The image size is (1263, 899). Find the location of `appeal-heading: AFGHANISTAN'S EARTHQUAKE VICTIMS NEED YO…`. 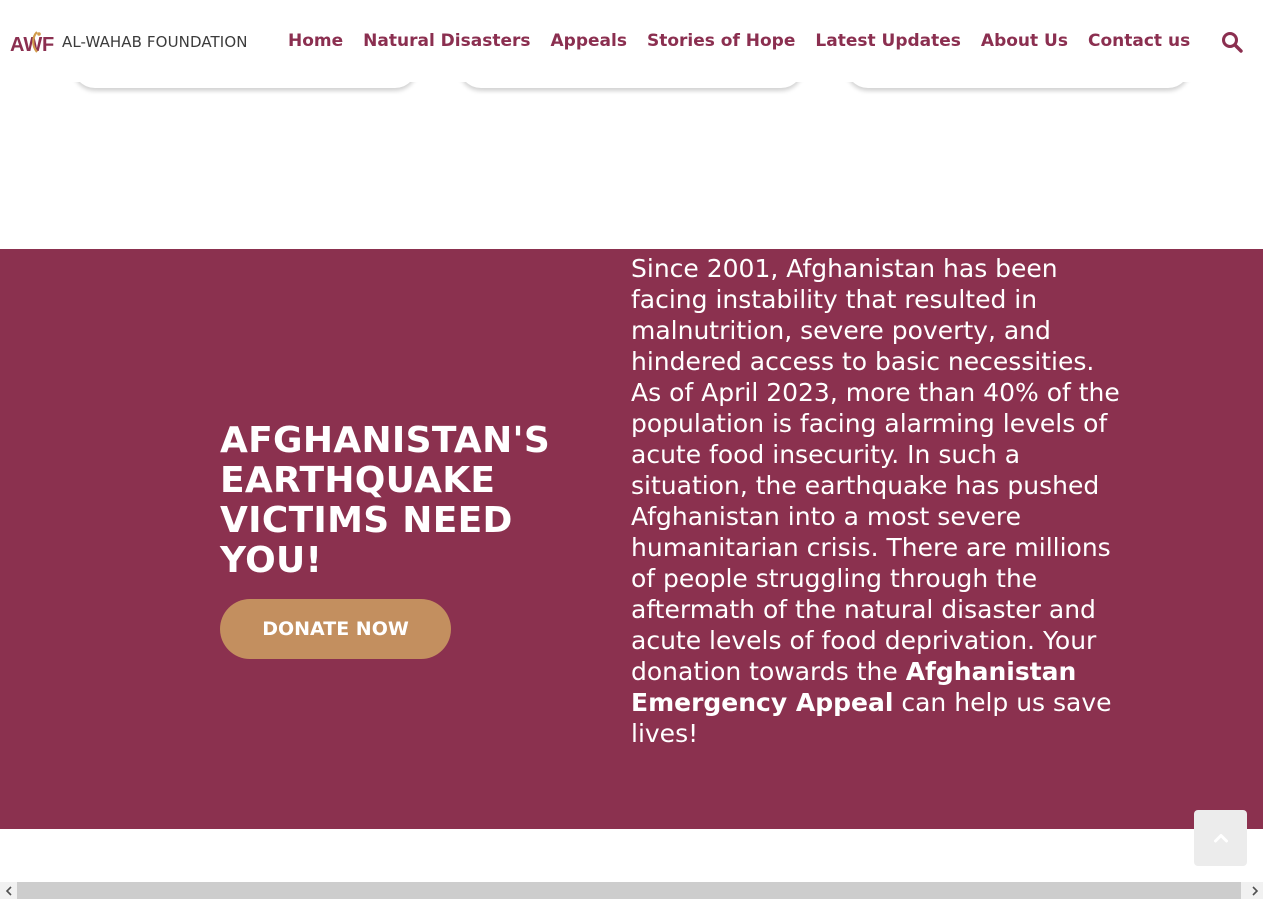

appeal-heading: AFGHANISTAN'S EARTHQUAKE VICTIMS NEED YO… is located at coordinates (385, 500).